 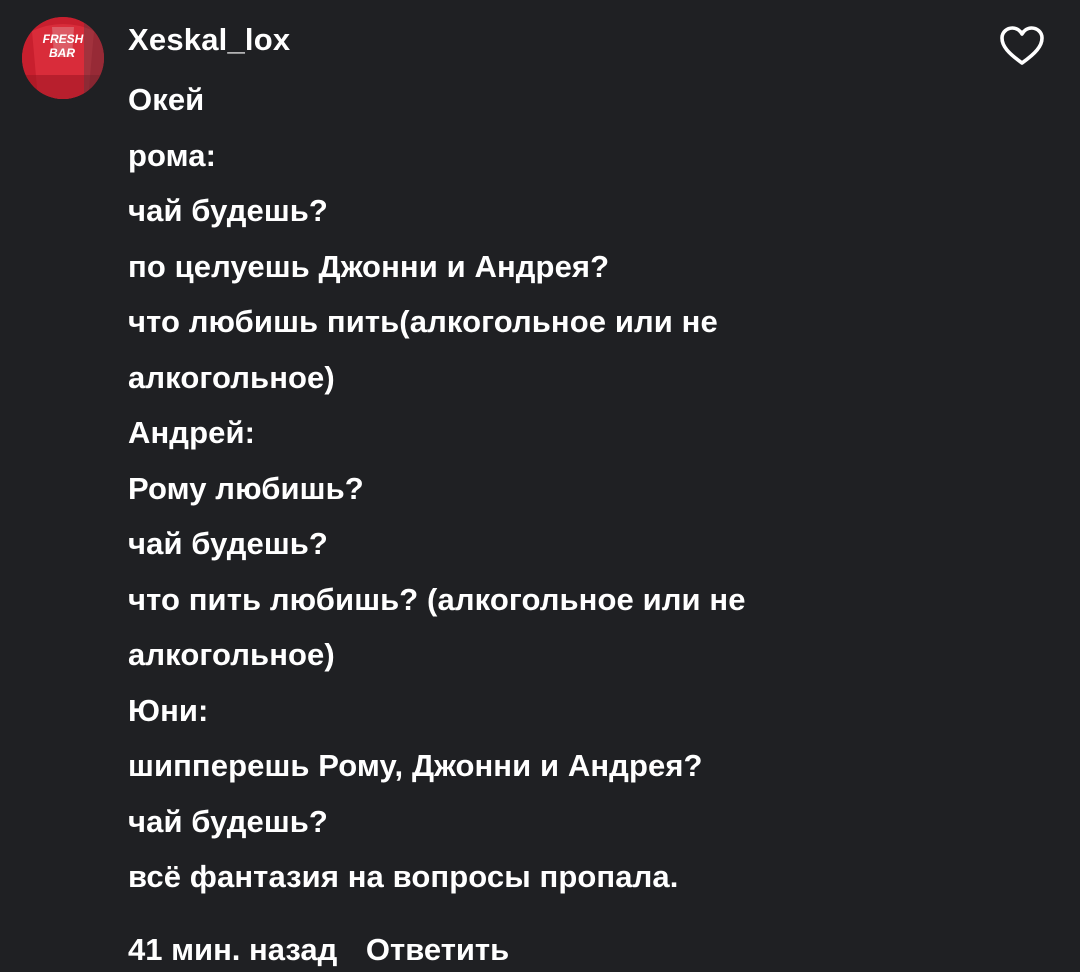 I want to click on heart-outline-icon, so click(x=1022, y=45).